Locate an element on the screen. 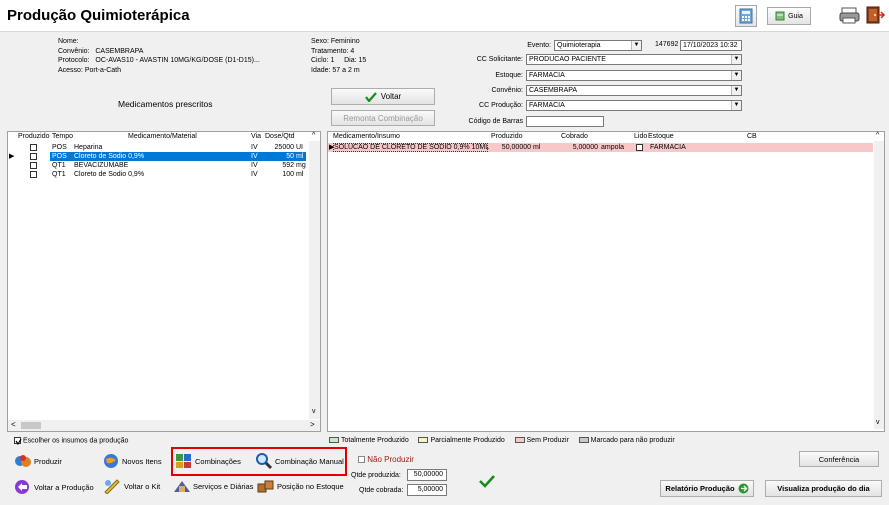 This screenshot has height=505, width=889. cc-solicitante-select: PRODUCAO PACIENTE ▼ is located at coordinates (634, 59).